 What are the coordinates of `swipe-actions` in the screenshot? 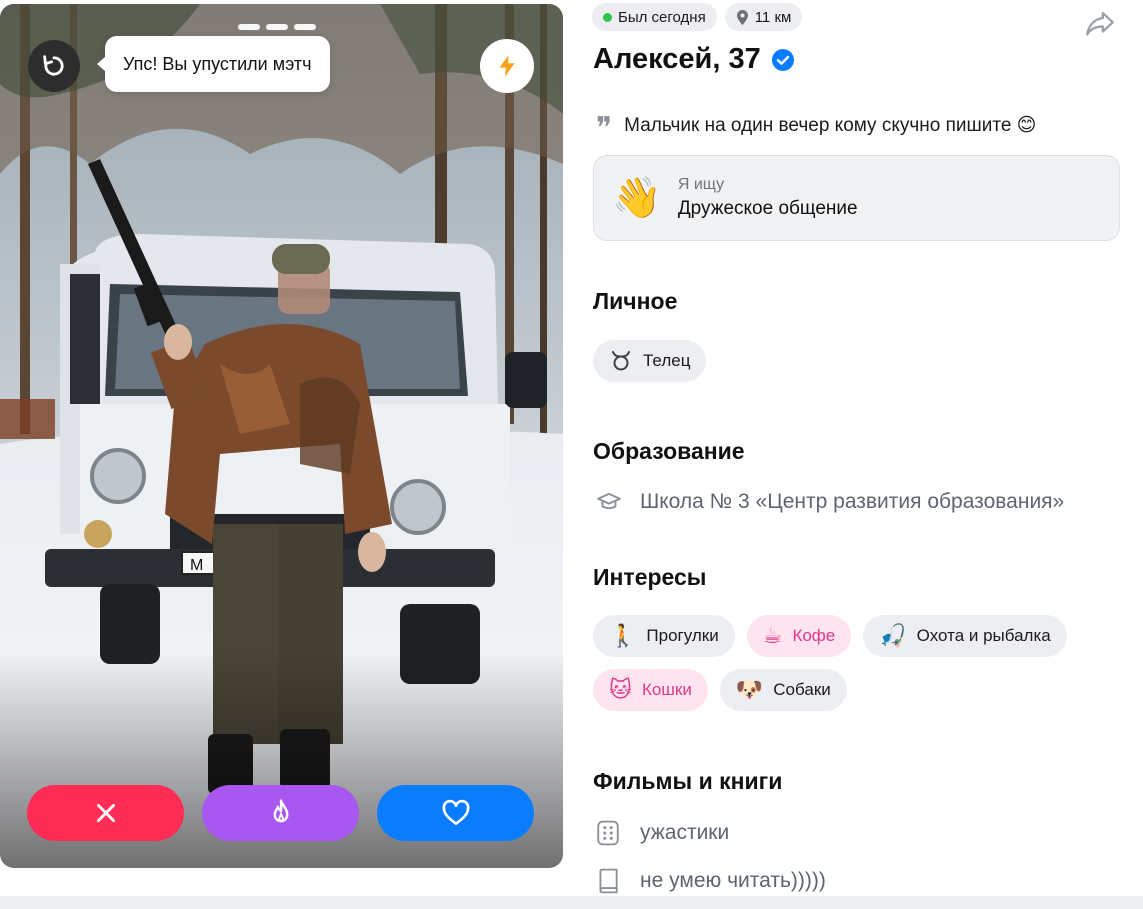 It's located at (280, 813).